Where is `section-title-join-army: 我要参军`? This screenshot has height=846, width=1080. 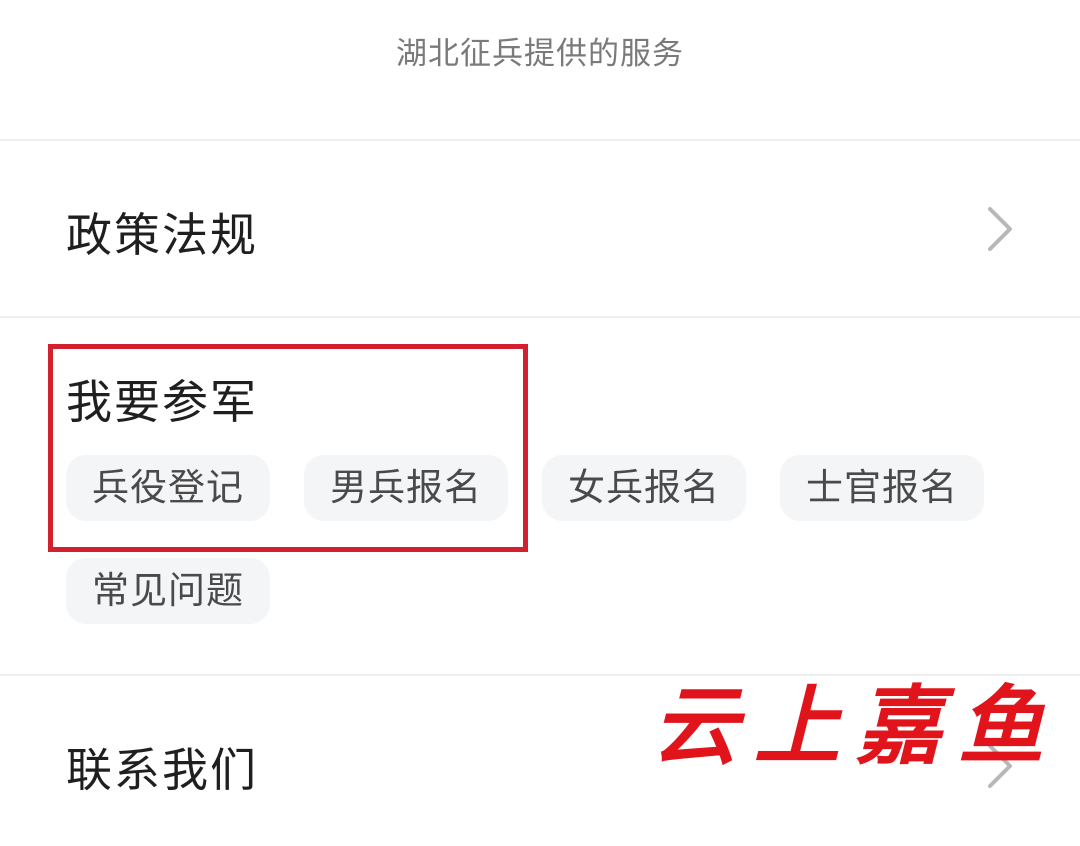 section-title-join-army: 我要参军 is located at coordinates (162, 402).